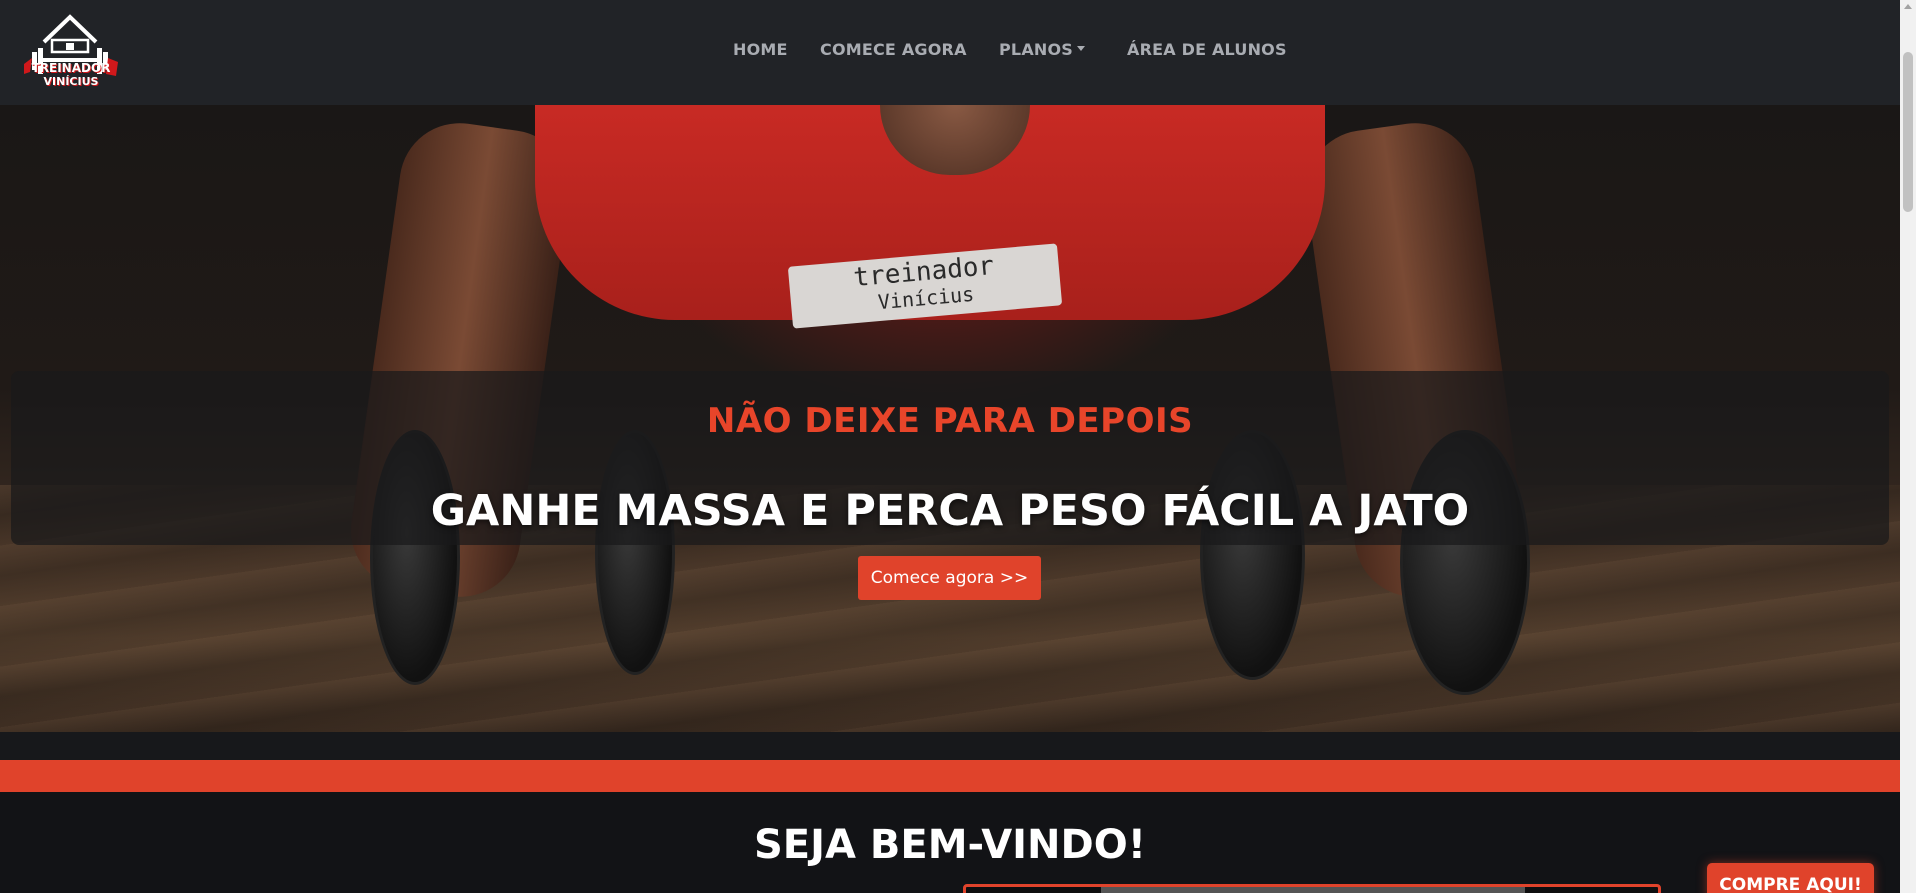  What do you see at coordinates (760, 49) in the screenshot?
I see `nav-item-home: HOME` at bounding box center [760, 49].